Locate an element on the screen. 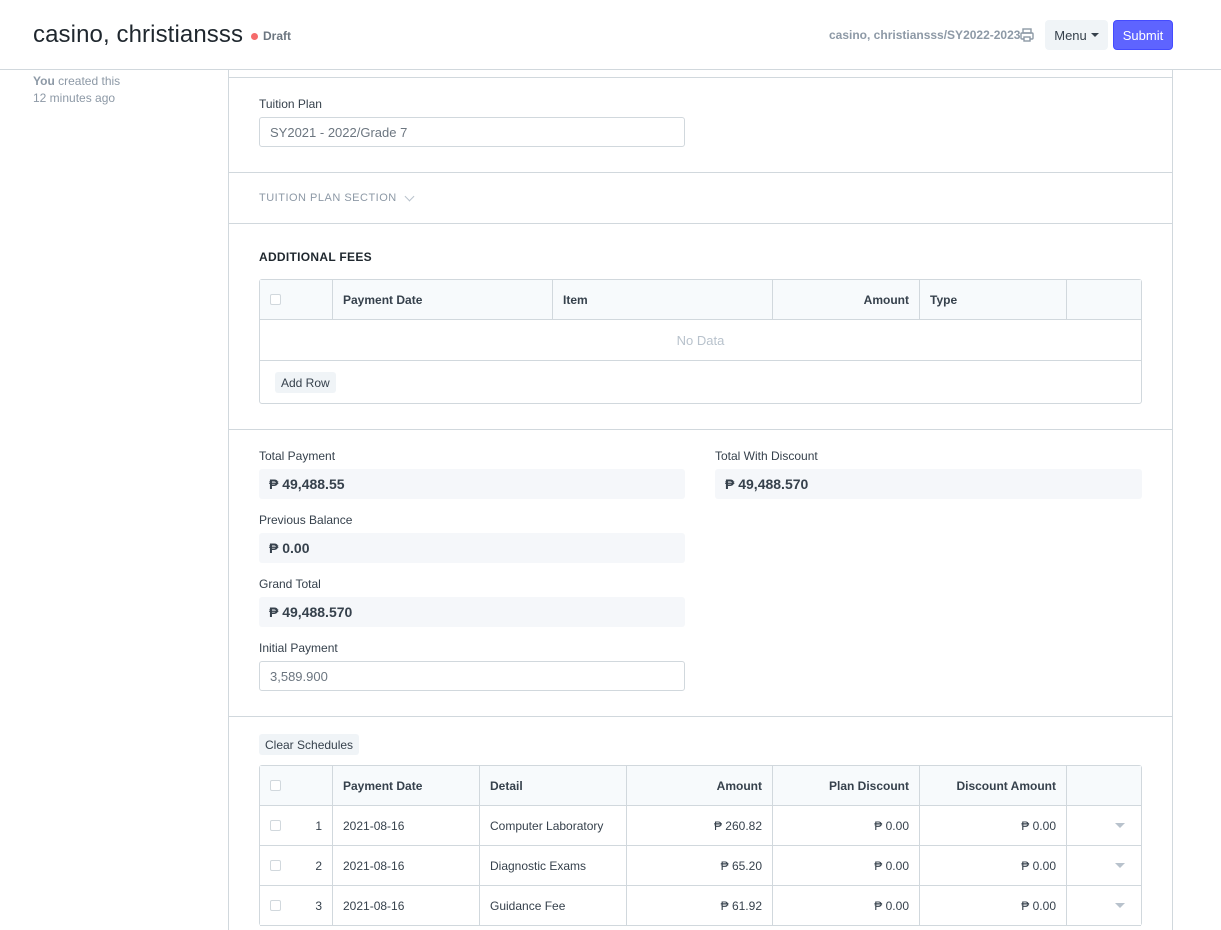  timeline-sidebar: You created this 12 minutes ago is located at coordinates (76, 90).